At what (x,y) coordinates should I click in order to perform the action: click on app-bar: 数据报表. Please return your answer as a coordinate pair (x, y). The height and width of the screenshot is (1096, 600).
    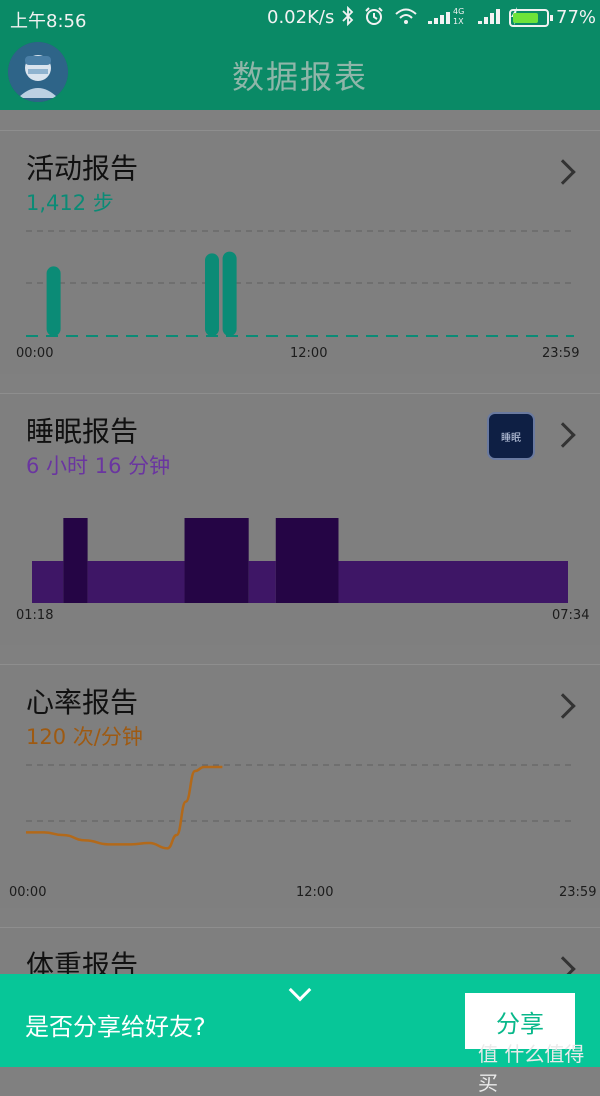
    Looking at the image, I should click on (300, 73).